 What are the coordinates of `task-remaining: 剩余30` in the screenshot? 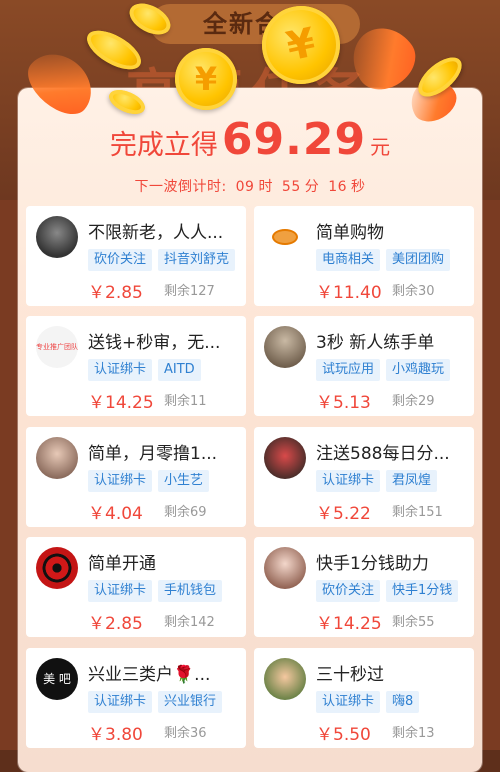 It's located at (413, 291).